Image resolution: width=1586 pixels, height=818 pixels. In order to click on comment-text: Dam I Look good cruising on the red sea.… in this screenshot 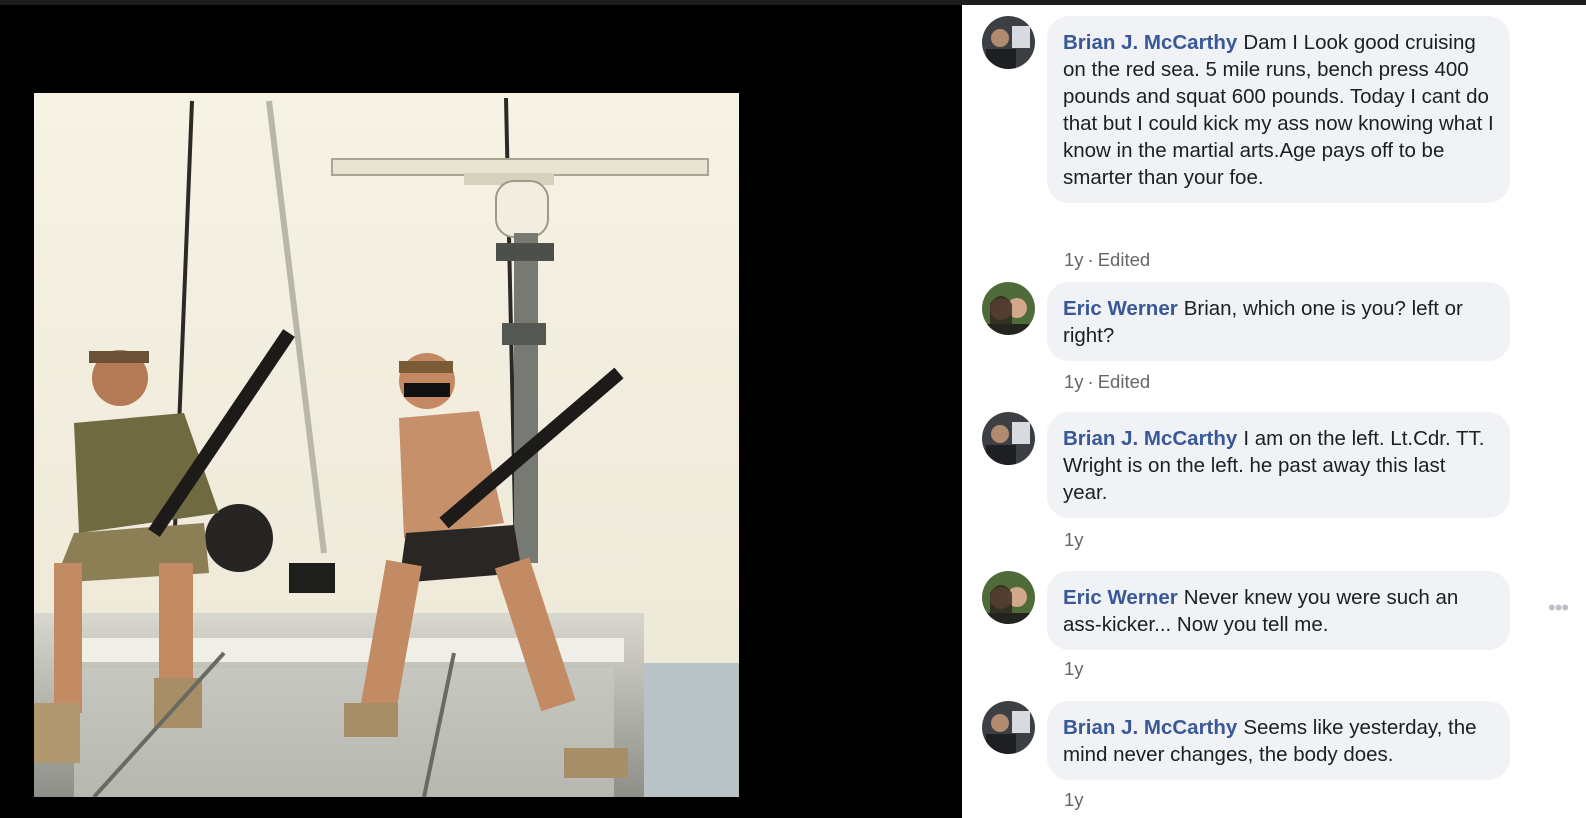, I will do `click(1278, 110)`.